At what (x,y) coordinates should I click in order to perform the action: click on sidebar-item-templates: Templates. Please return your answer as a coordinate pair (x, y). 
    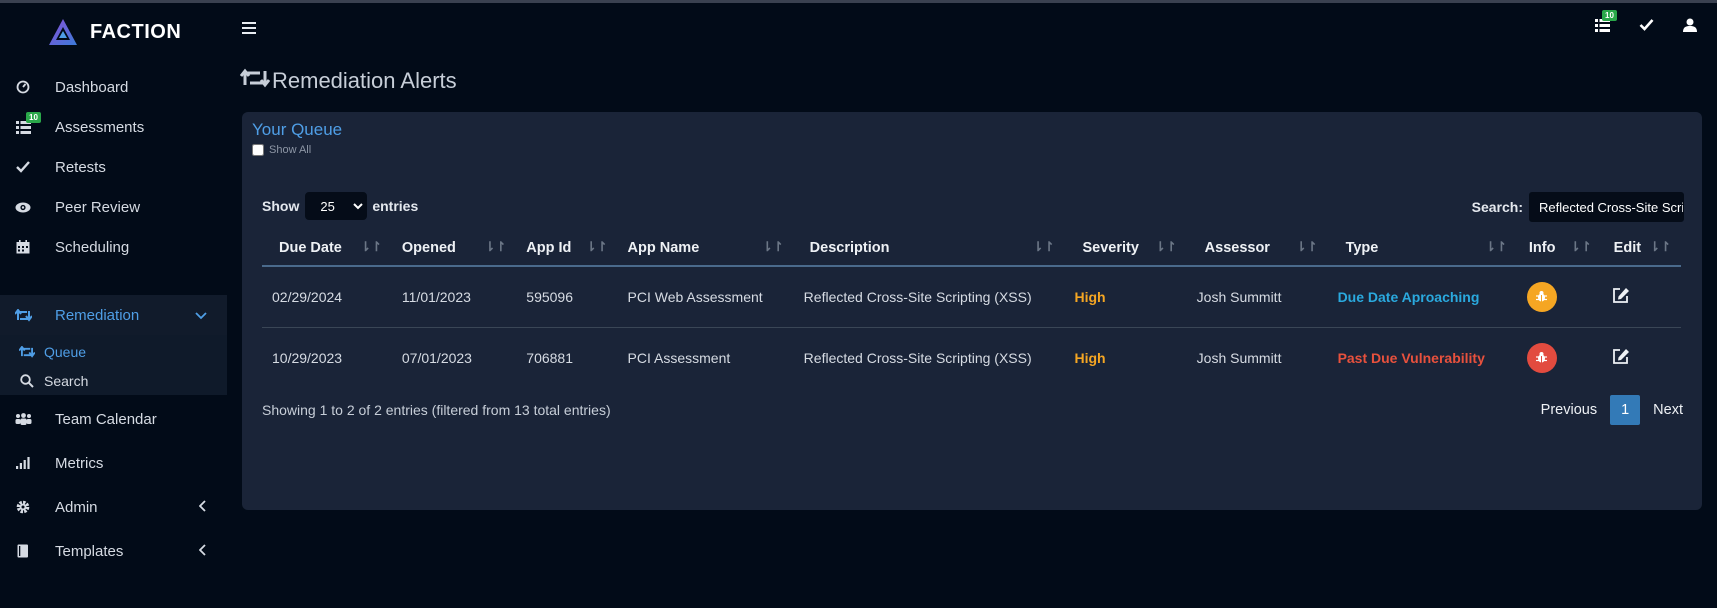
    Looking at the image, I should click on (113, 551).